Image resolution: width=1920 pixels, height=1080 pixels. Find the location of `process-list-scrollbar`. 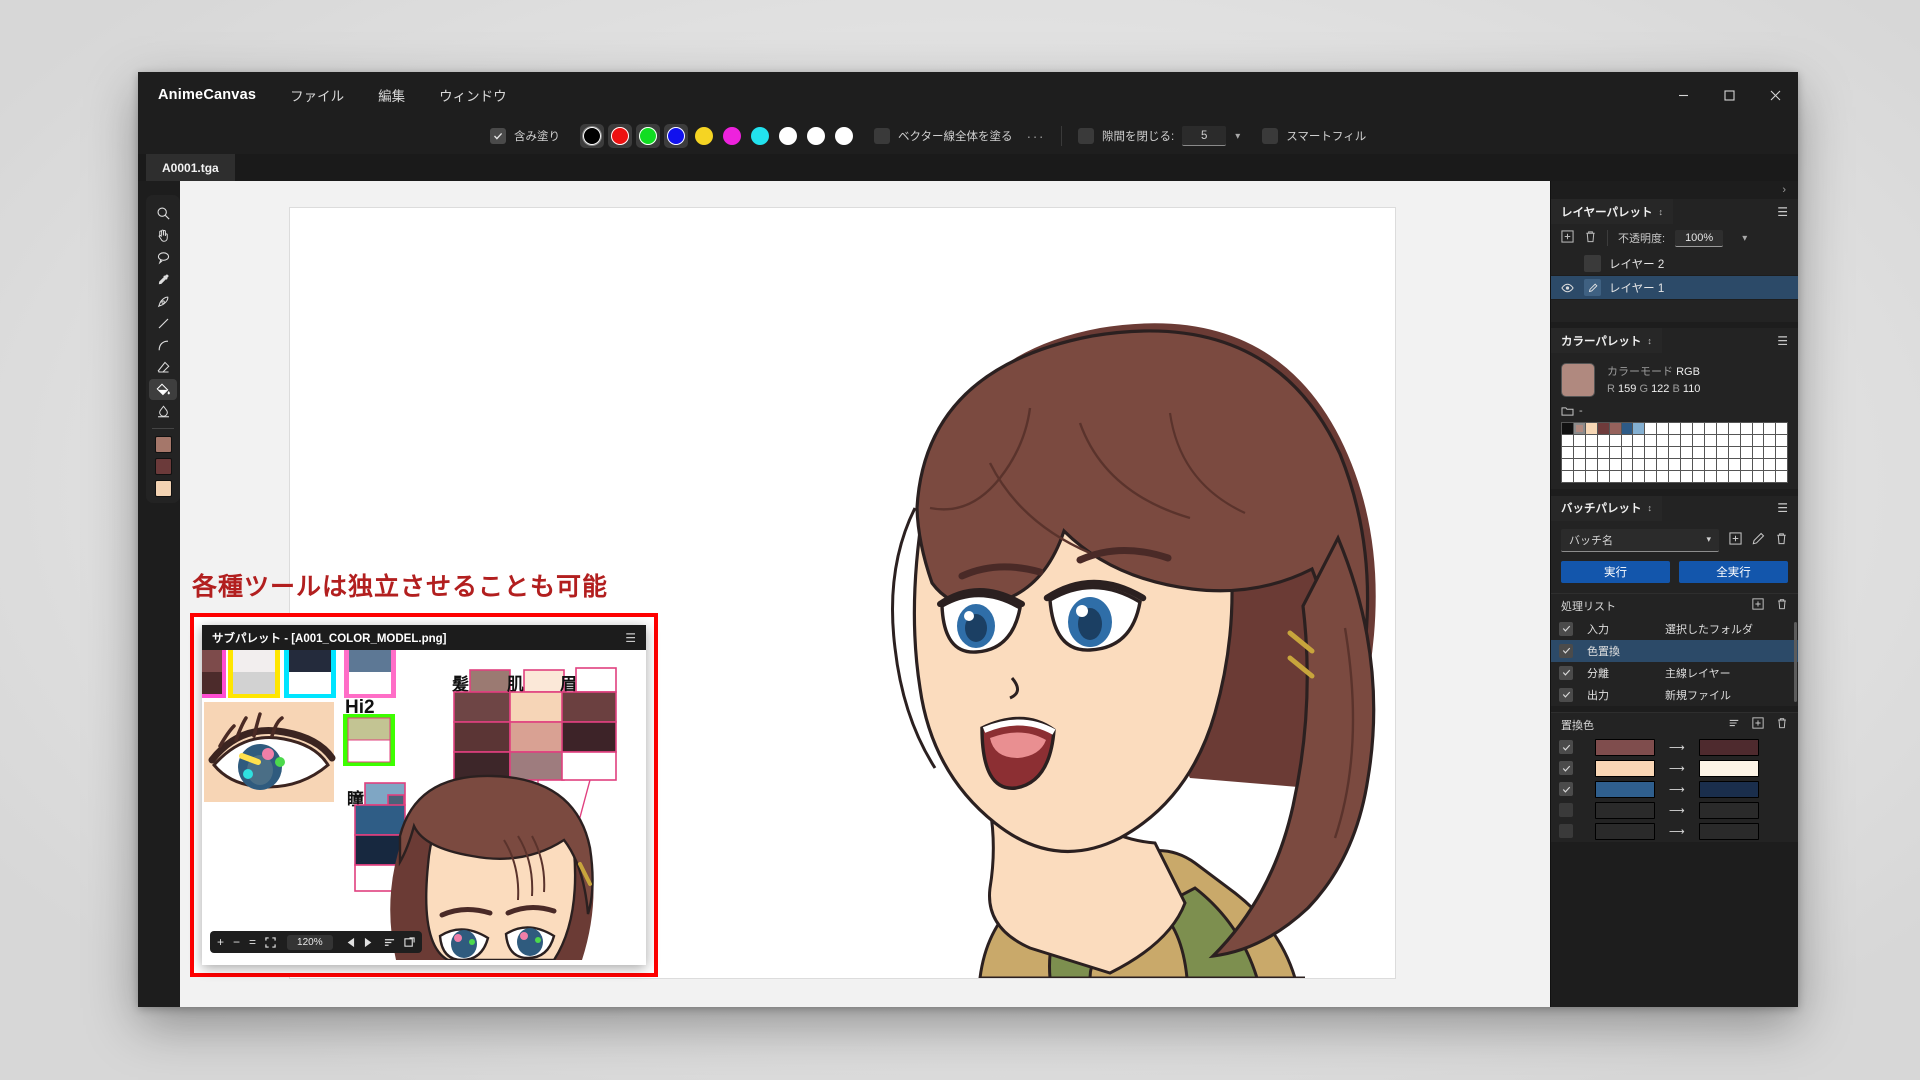

process-list-scrollbar is located at coordinates (1795, 661).